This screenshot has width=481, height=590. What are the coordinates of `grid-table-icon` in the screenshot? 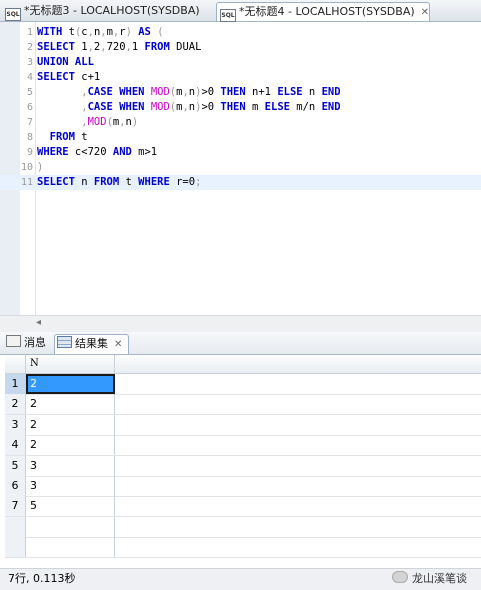 It's located at (64, 342).